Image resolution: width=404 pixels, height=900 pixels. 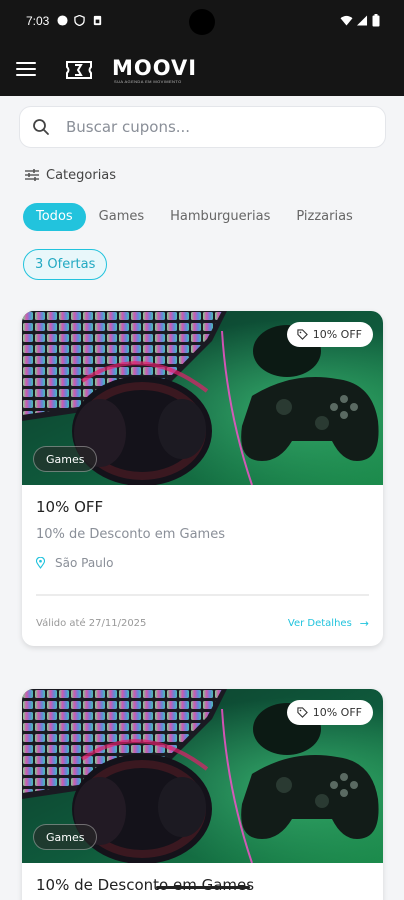 What do you see at coordinates (62, 20) in the screenshot?
I see `notification-icon` at bounding box center [62, 20].